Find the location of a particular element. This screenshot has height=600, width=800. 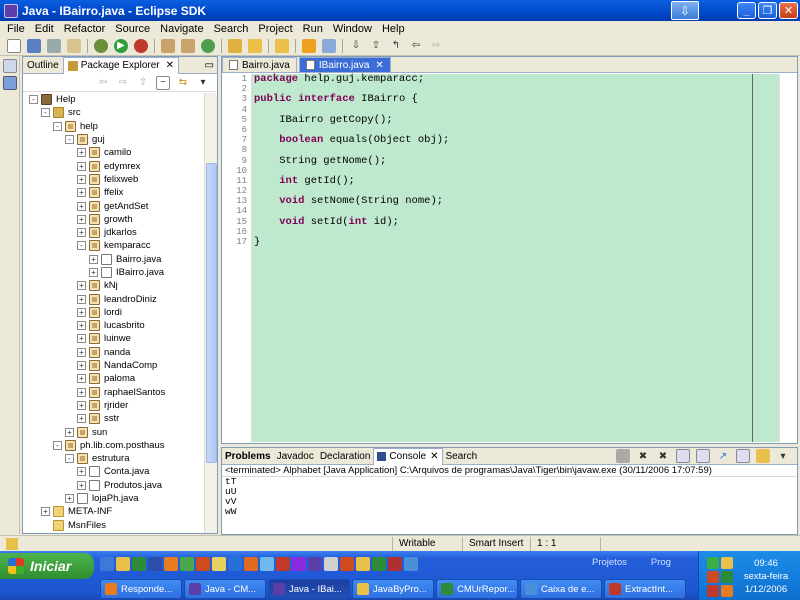

tab-package-explorer: Package Explorer ✕ is located at coordinates (121, 65).